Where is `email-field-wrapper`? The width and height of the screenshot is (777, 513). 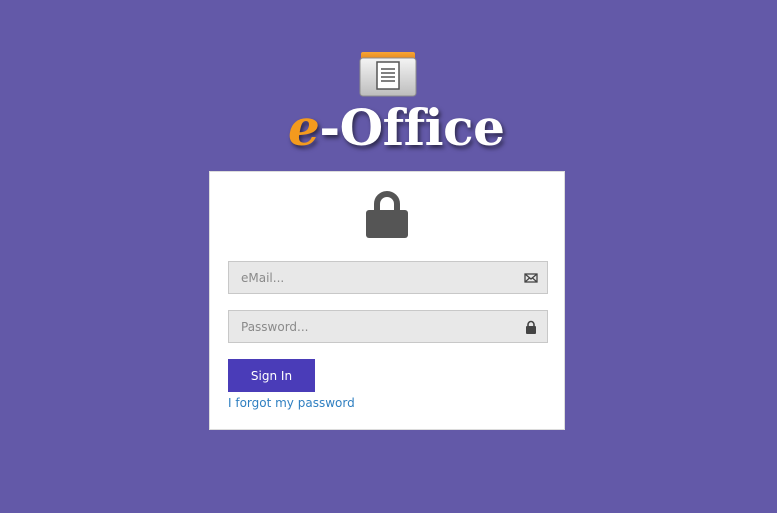
email-field-wrapper is located at coordinates (388, 277).